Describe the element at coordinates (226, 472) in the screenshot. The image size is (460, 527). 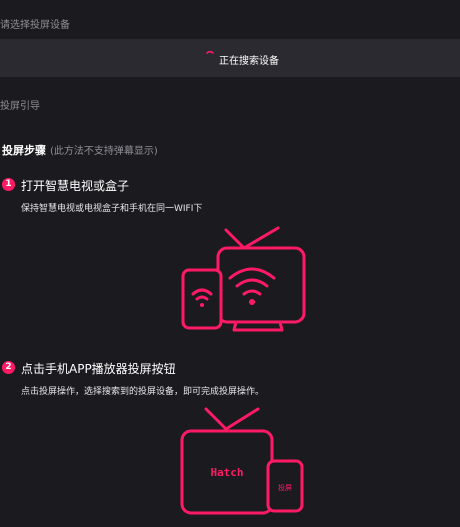
I see `tv-screen-text: Hatch` at that location.